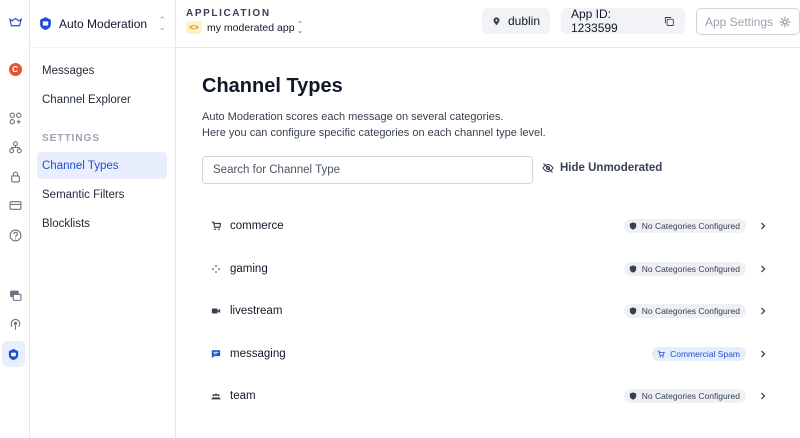 This screenshot has width=800, height=438. Describe the element at coordinates (490, 269) in the screenshot. I see `channel-type-row-gaming: gaming No Categories Configured` at that location.